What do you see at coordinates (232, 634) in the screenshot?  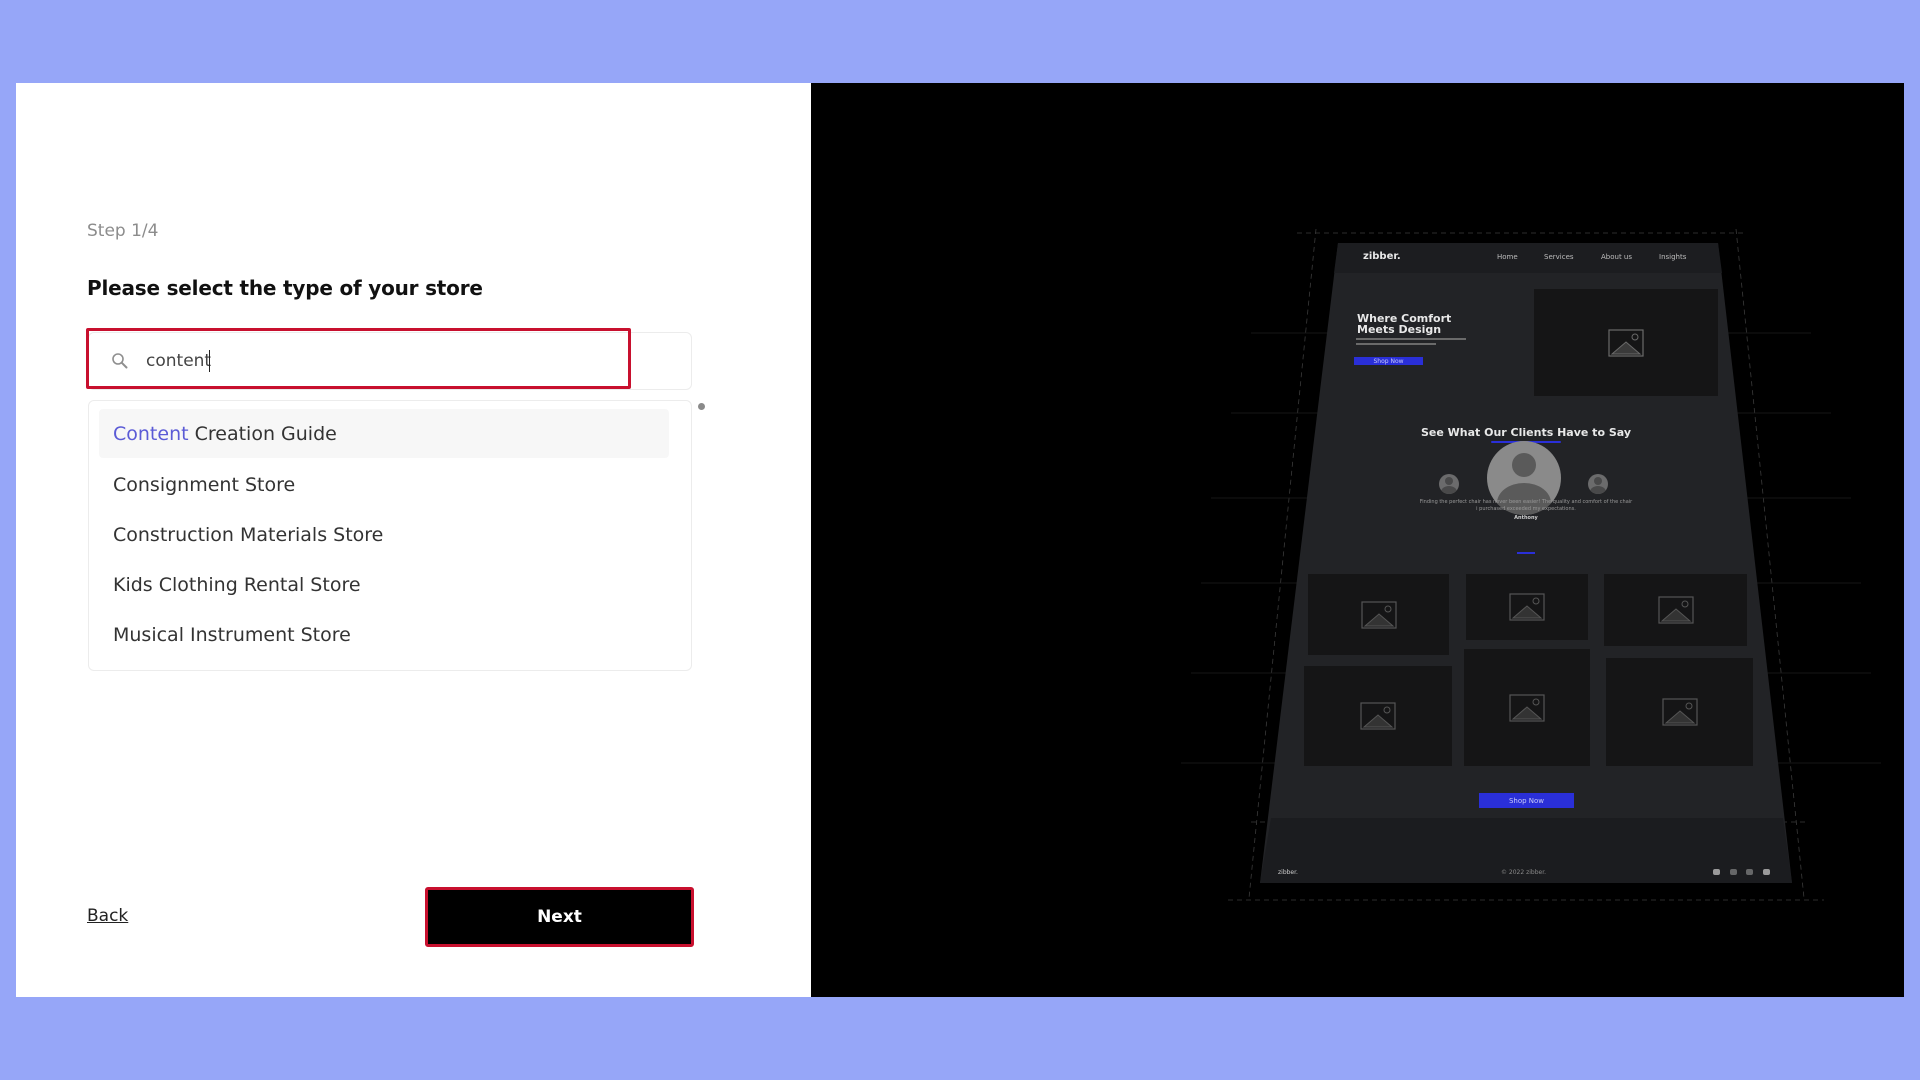 I see `option-text: Musical Instrument Store` at bounding box center [232, 634].